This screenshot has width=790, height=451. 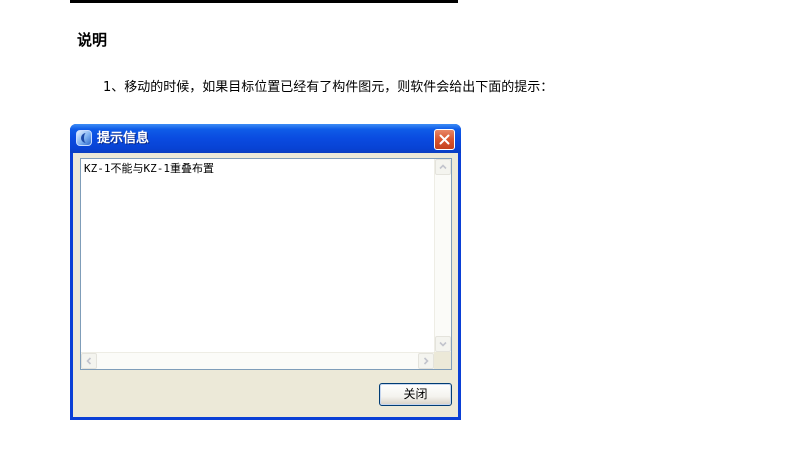 I want to click on scroll-left-button, so click(x=89, y=361).